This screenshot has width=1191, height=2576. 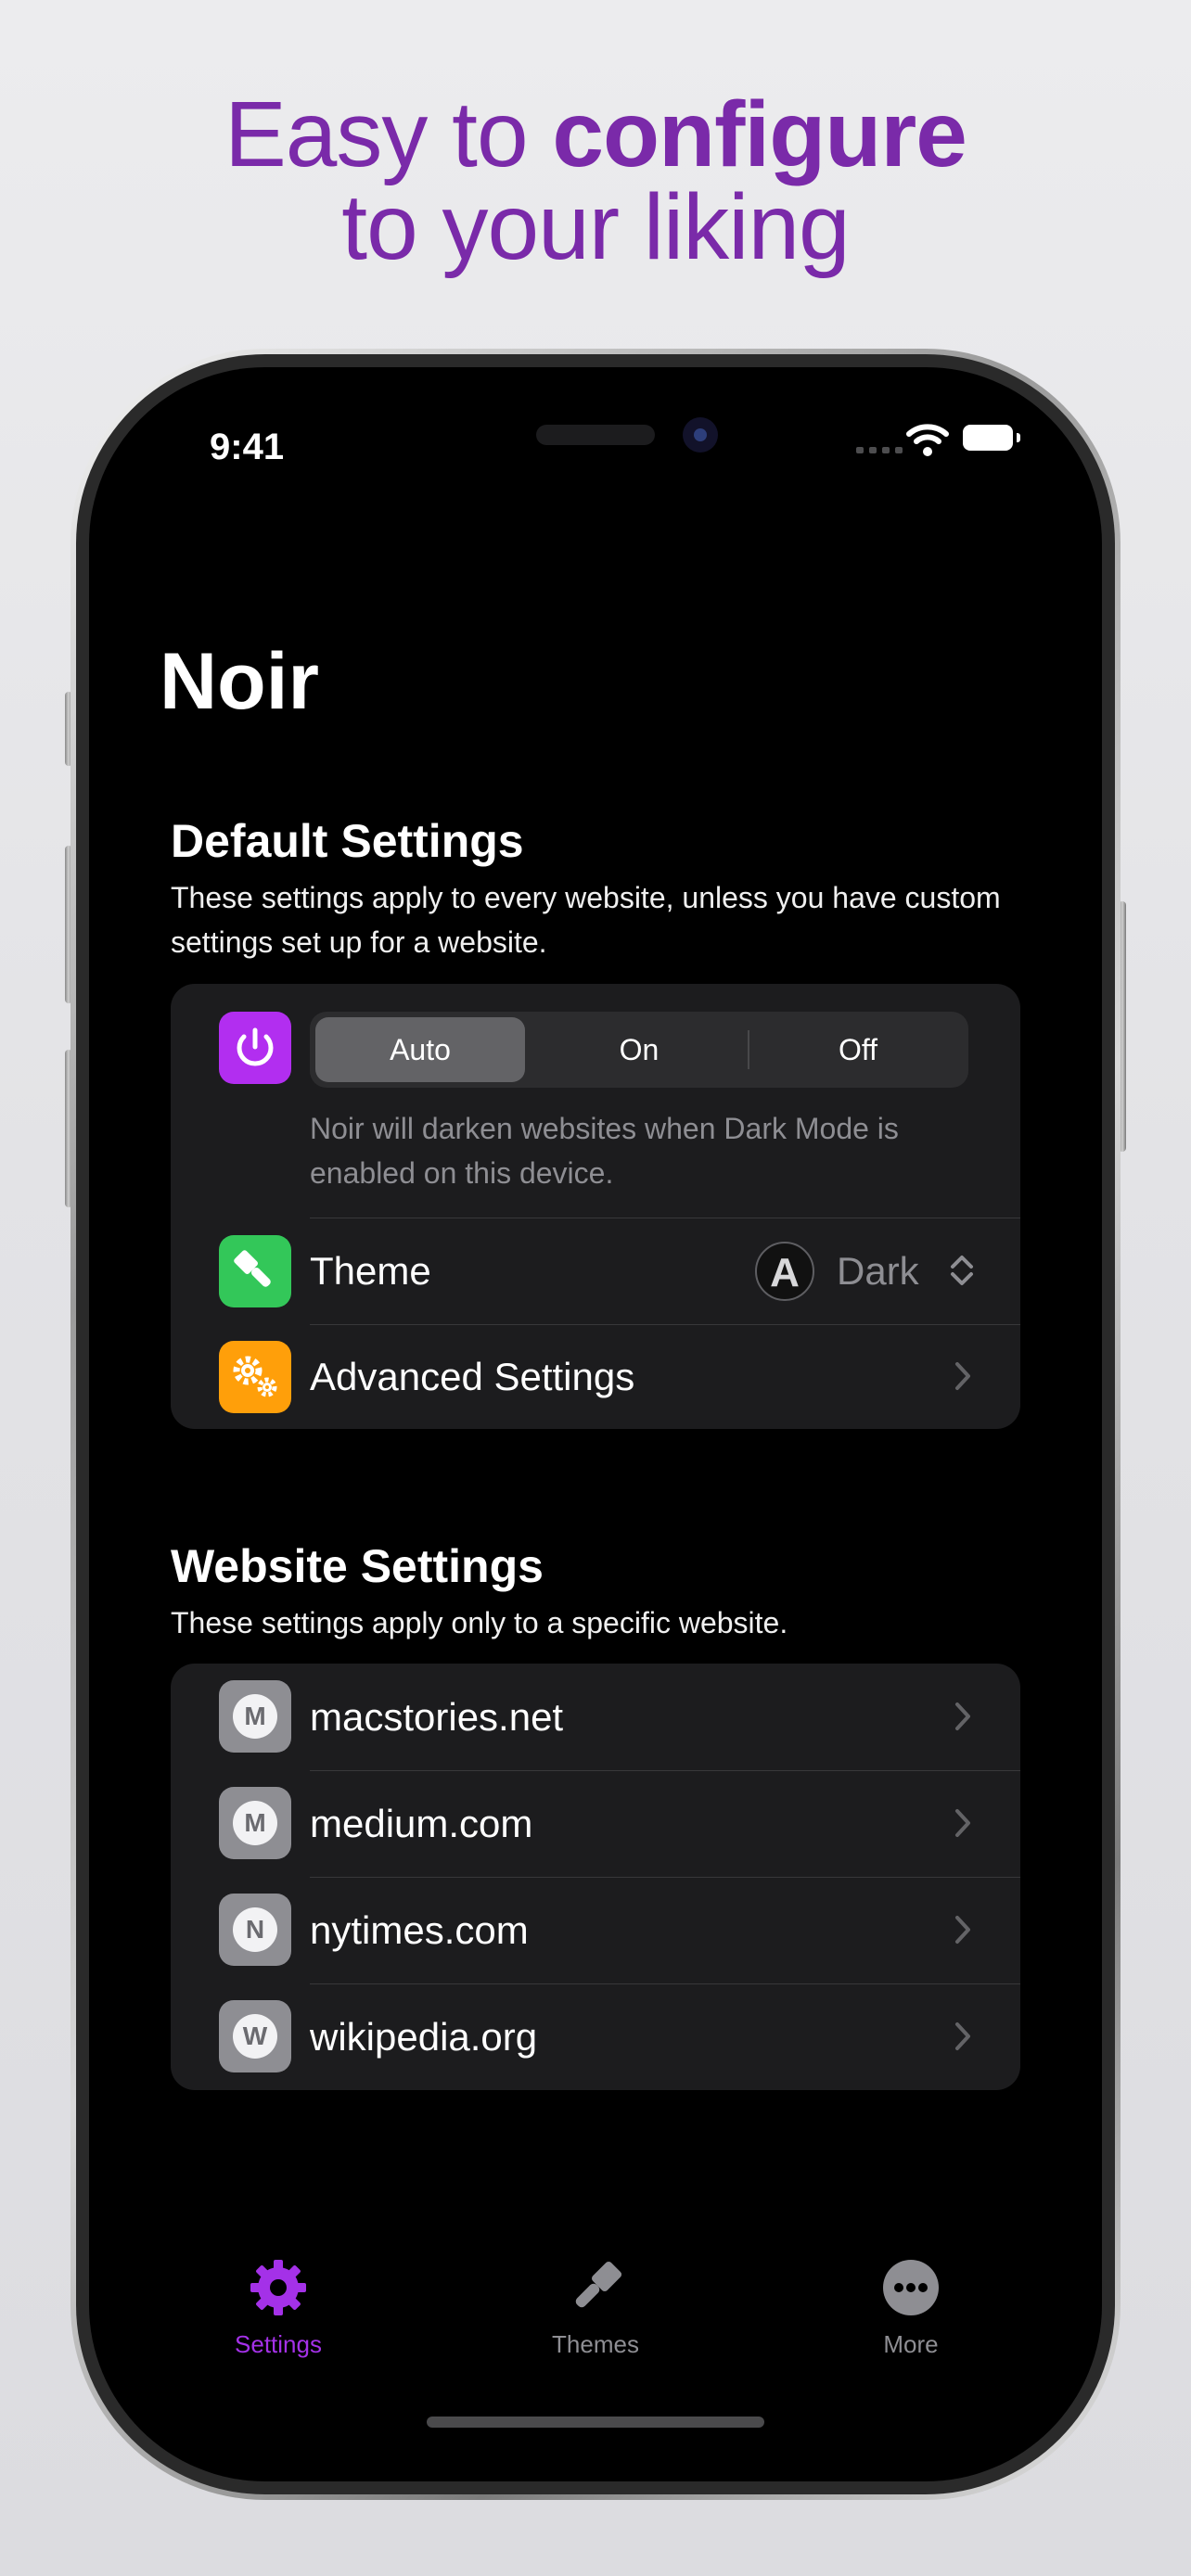 I want to click on mode-off-segment: Off, so click(x=858, y=1049).